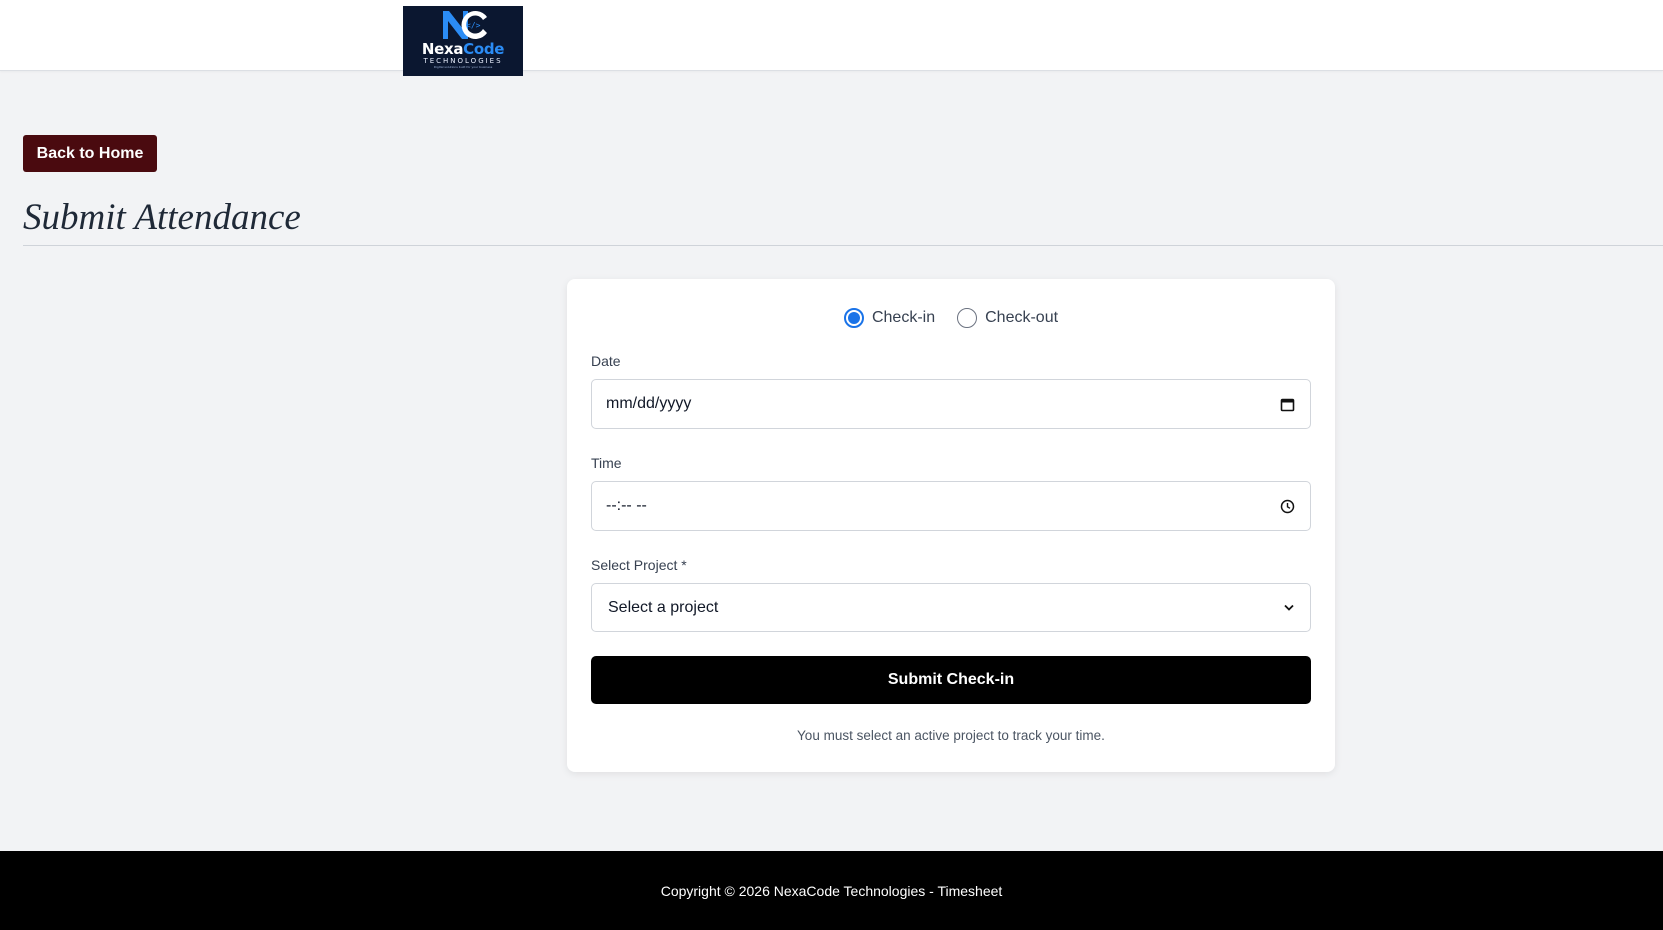  What do you see at coordinates (843, 245) in the screenshot?
I see `title-divider` at bounding box center [843, 245].